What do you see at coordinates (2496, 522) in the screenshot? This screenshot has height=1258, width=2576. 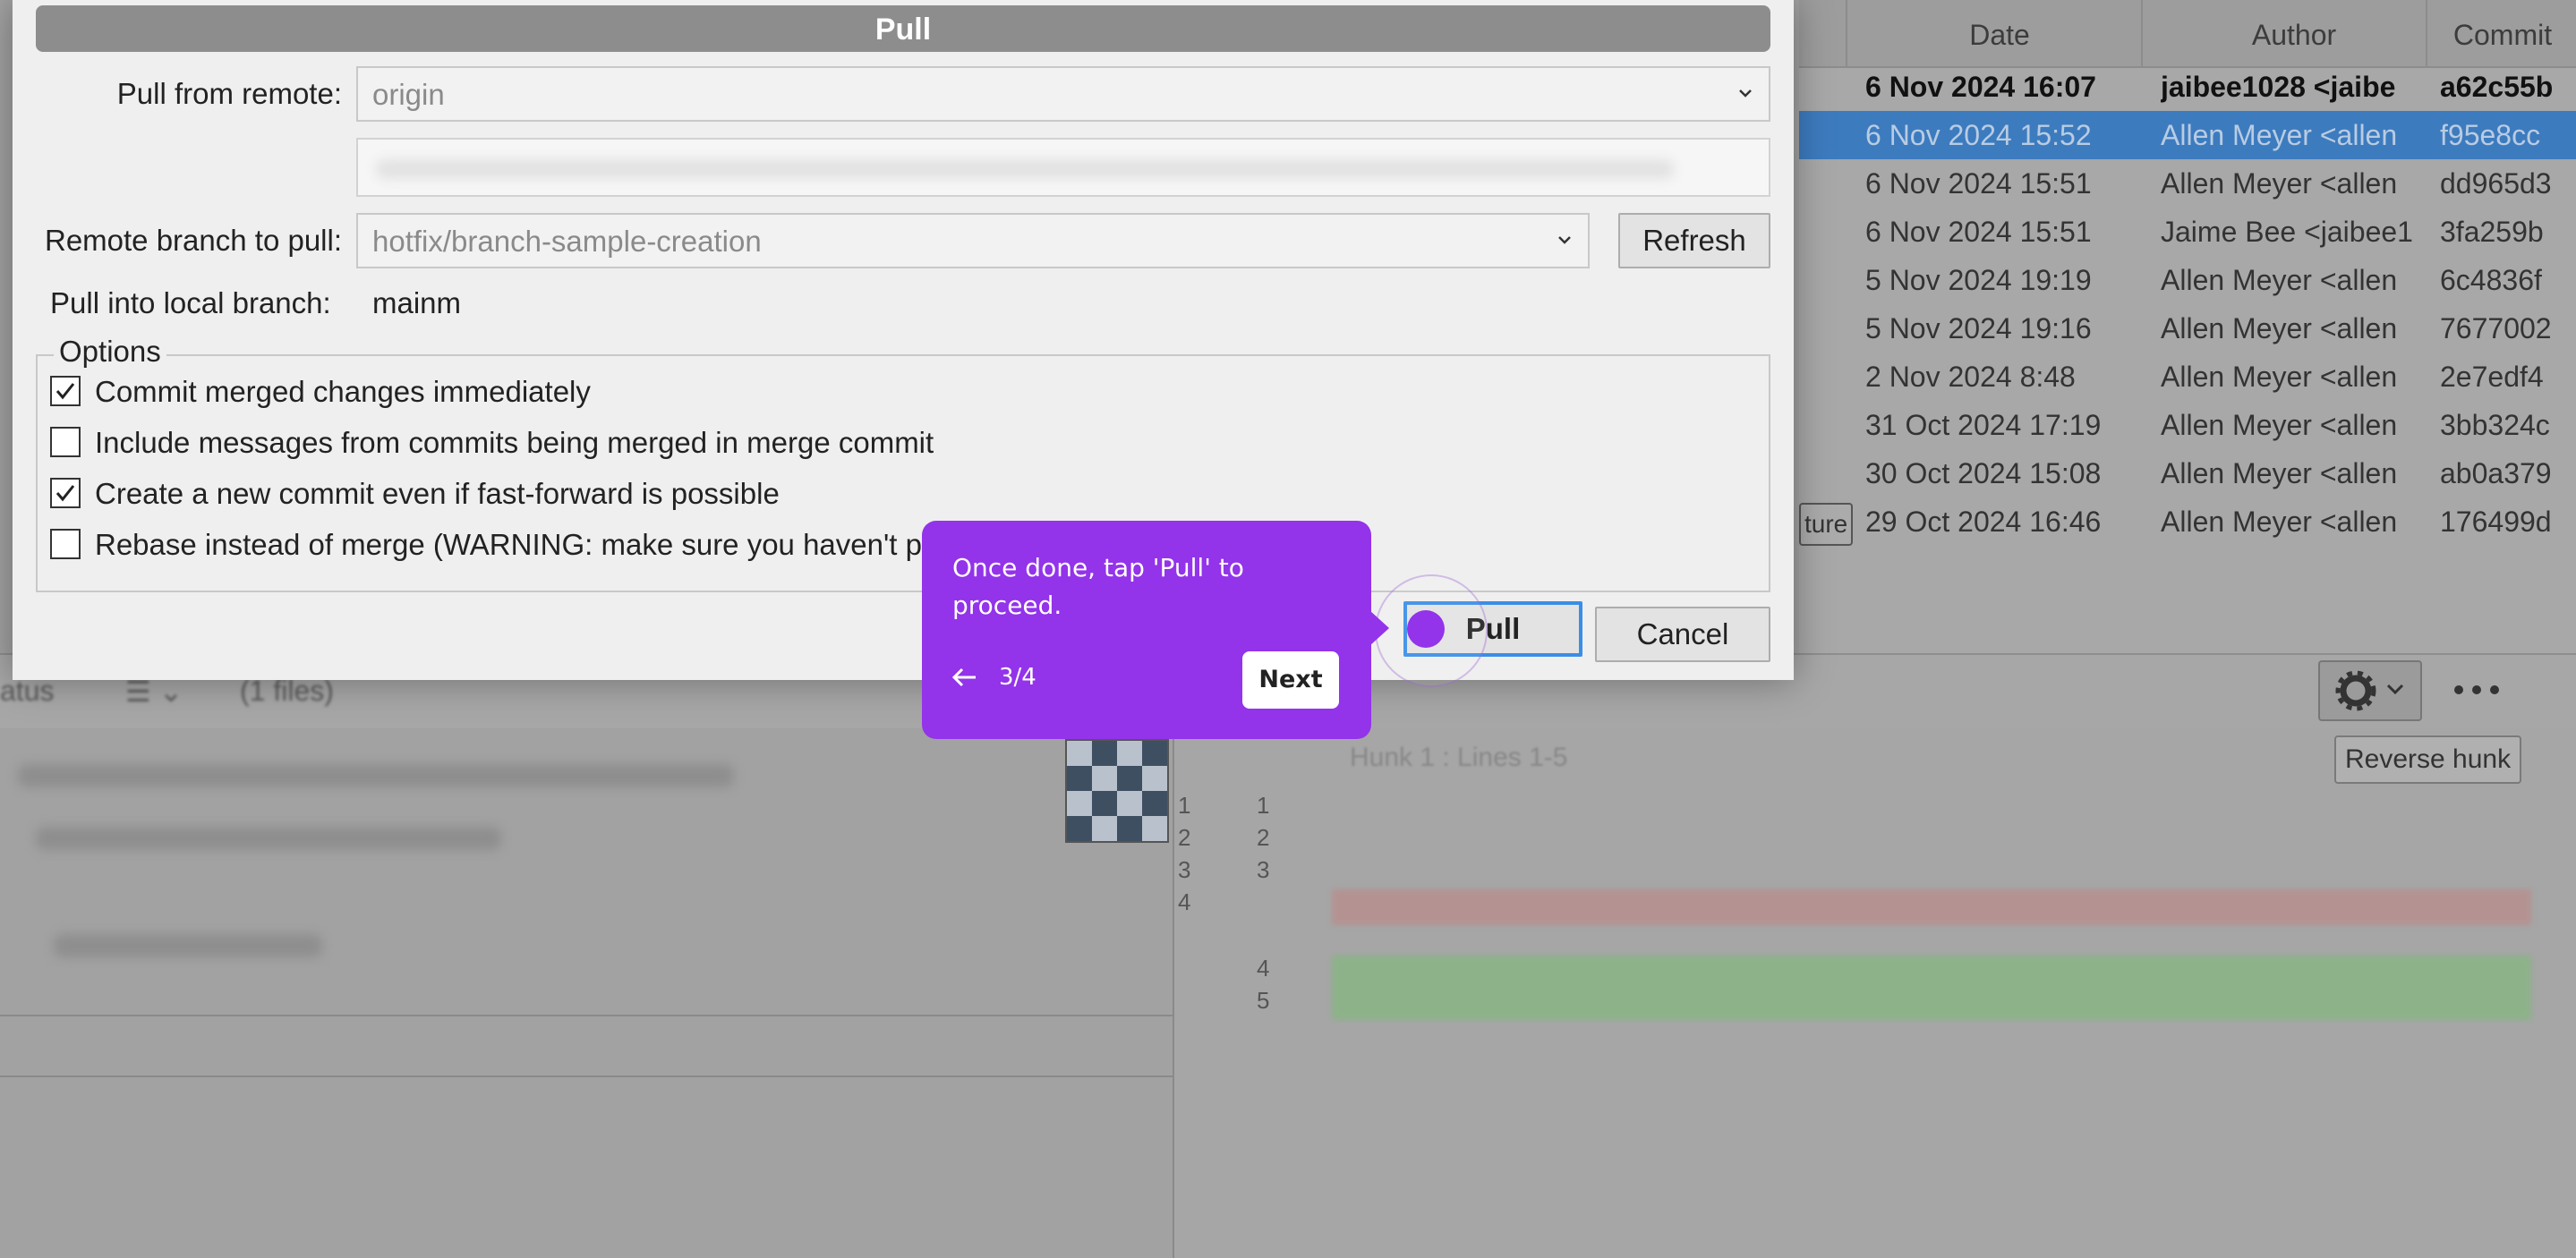 I see `commit-hash: 176499d` at bounding box center [2496, 522].